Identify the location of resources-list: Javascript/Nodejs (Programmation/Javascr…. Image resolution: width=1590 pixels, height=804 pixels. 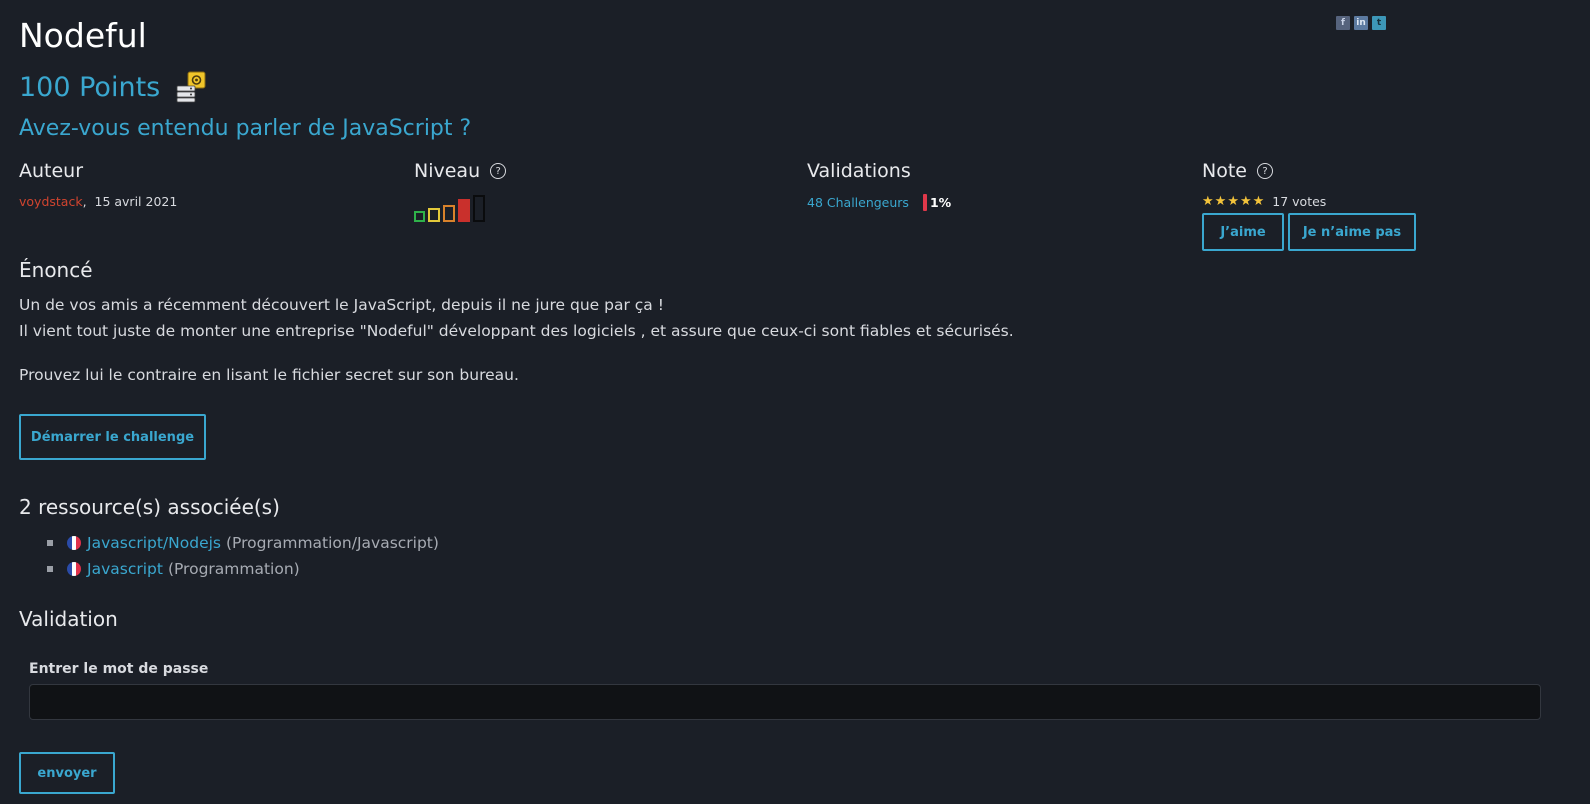
(243, 556).